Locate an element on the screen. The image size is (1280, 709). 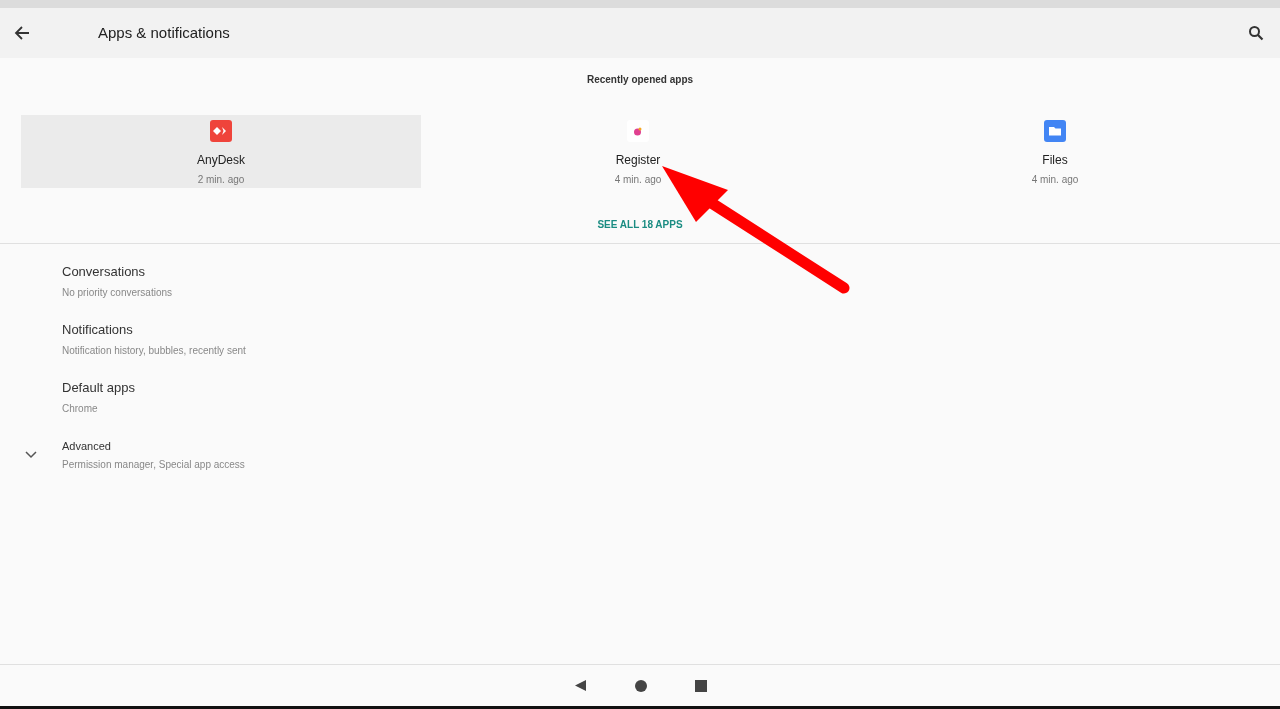
recent-app-tile: Register 4 min. ago is located at coordinates (638, 151).